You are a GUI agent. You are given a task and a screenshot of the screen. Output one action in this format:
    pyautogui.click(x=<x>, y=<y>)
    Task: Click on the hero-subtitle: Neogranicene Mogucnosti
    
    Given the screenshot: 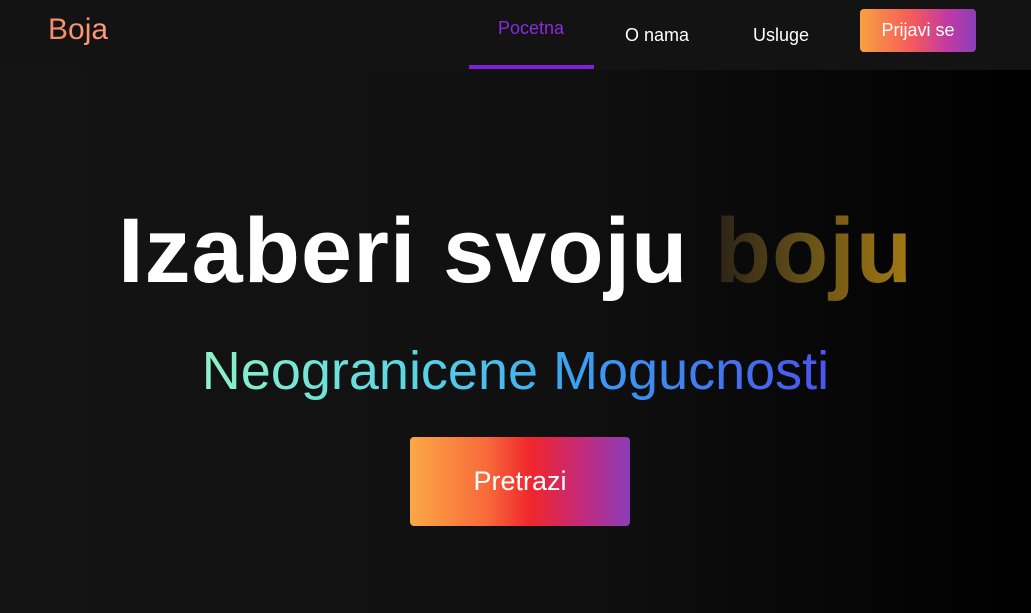 What is the action you would take?
    pyautogui.click(x=515, y=371)
    